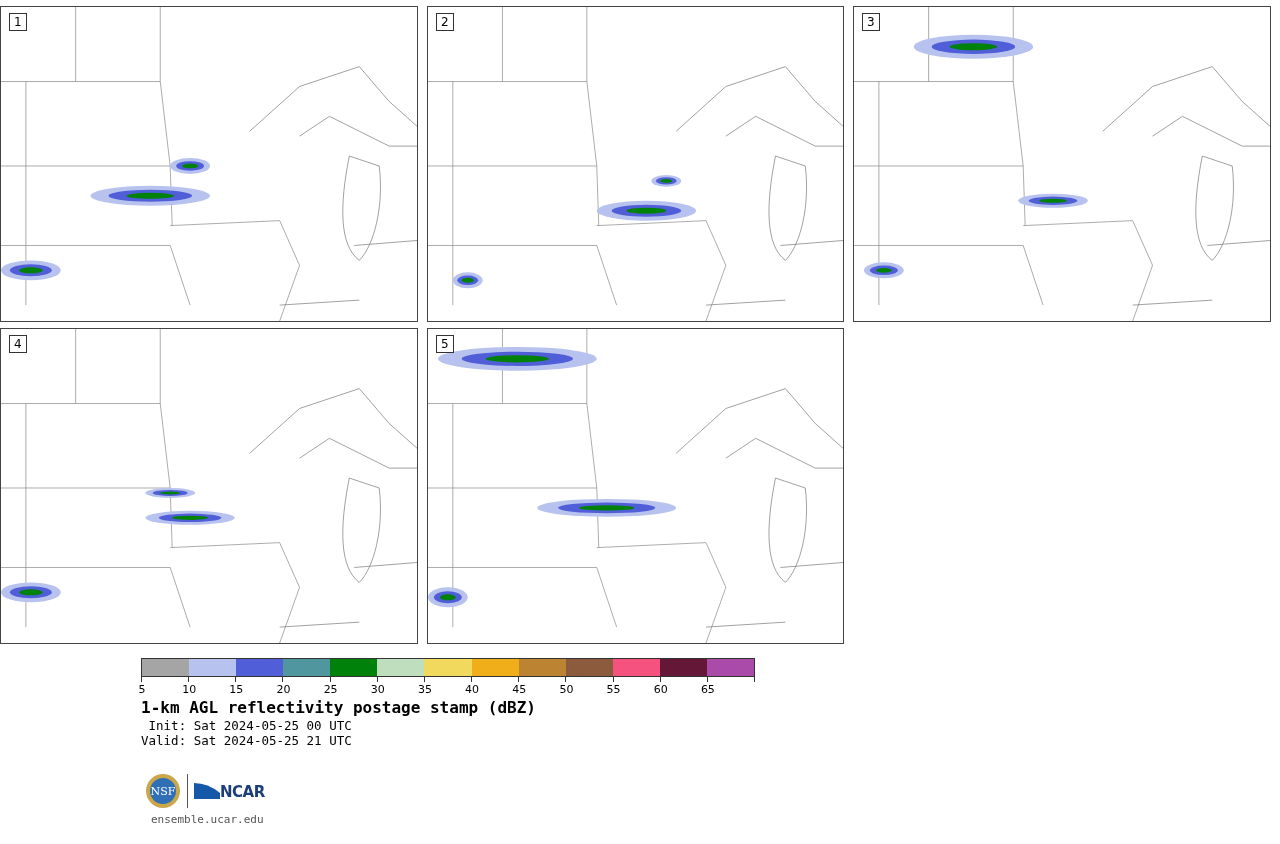  Describe the element at coordinates (330, 689) in the screenshot. I see `tick-label: 25` at that location.